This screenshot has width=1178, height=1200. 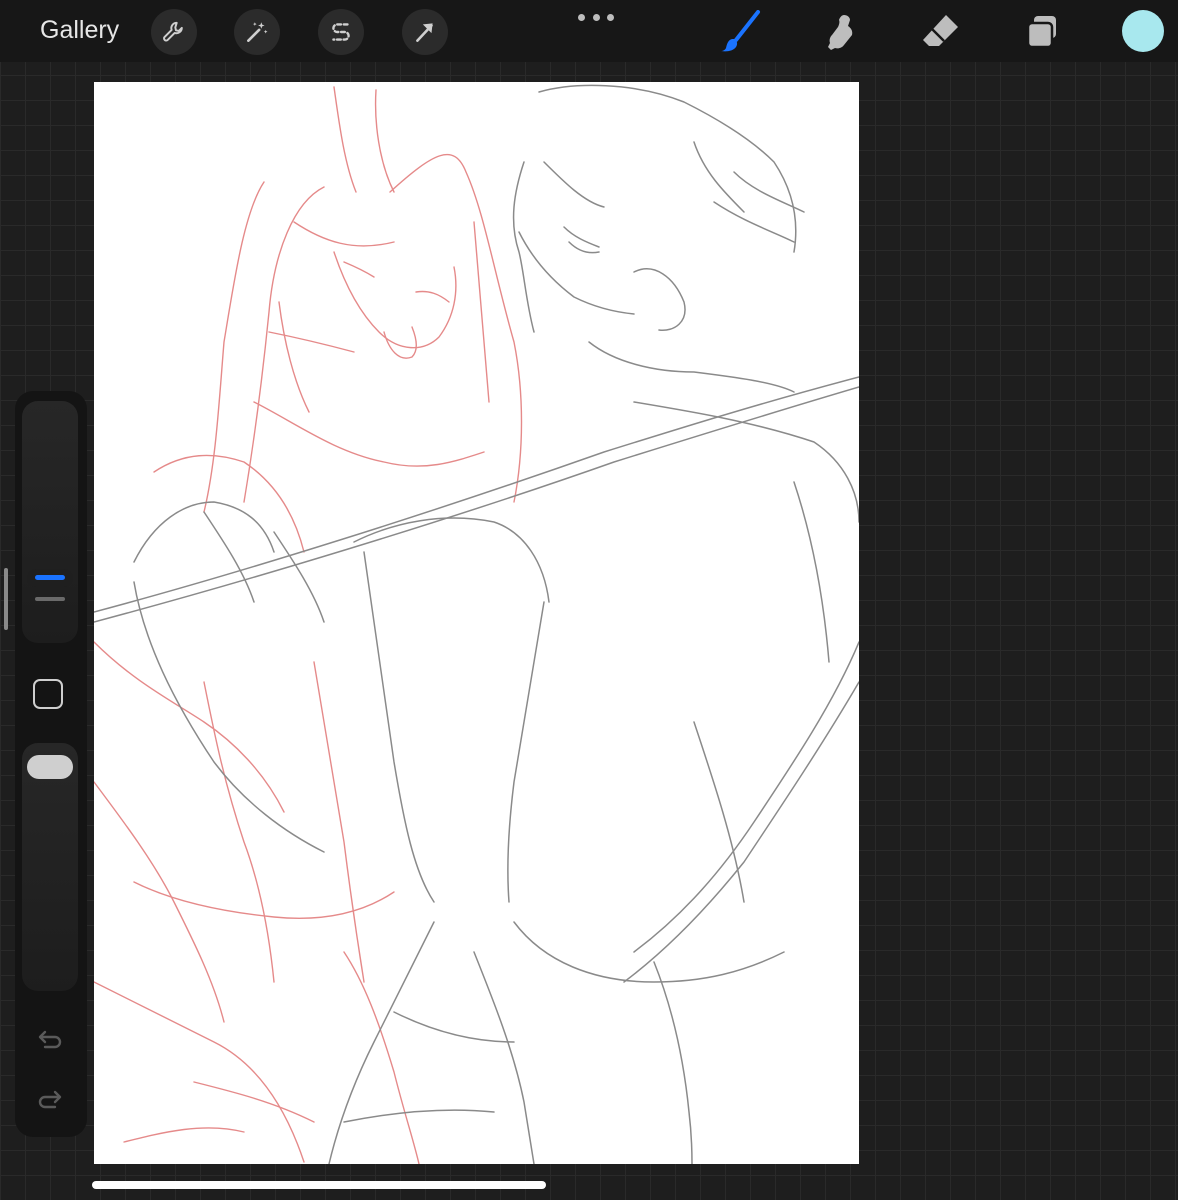 I want to click on brush-size-handle, so click(x=50, y=578).